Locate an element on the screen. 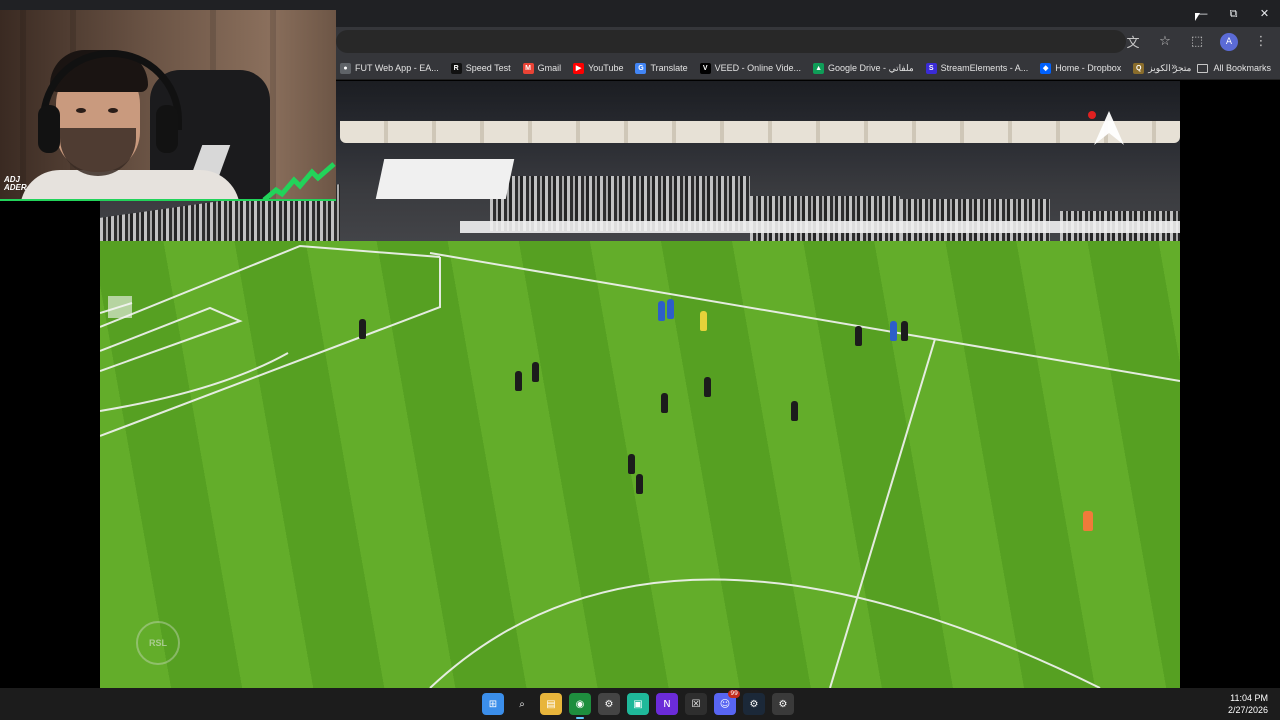  veed-icon: V is located at coordinates (705, 68).